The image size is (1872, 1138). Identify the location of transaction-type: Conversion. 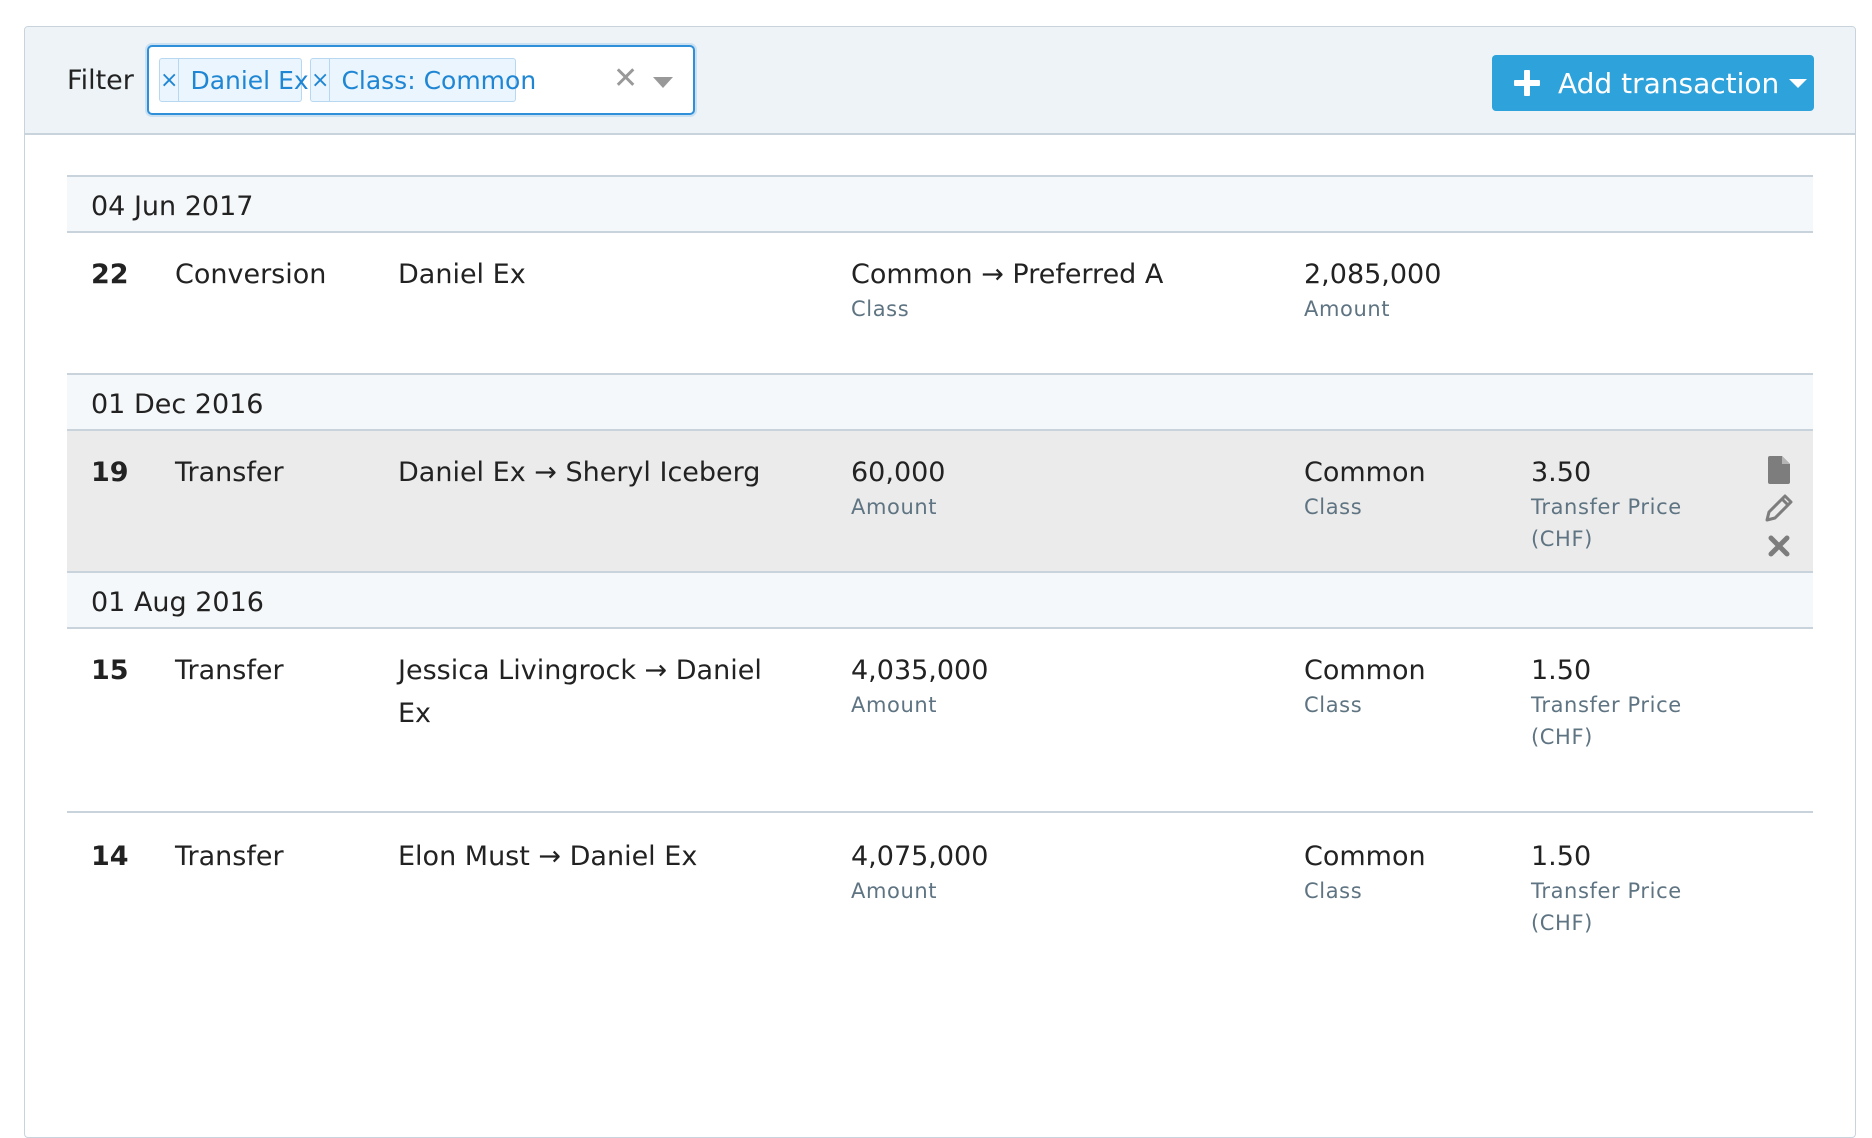
(251, 274).